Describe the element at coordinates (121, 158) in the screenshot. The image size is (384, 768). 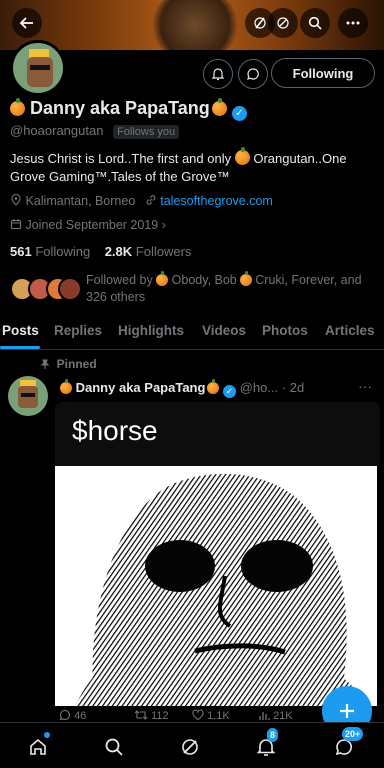
I see `bio-text-1: Jesus Christ is Lord..The first and only` at that location.